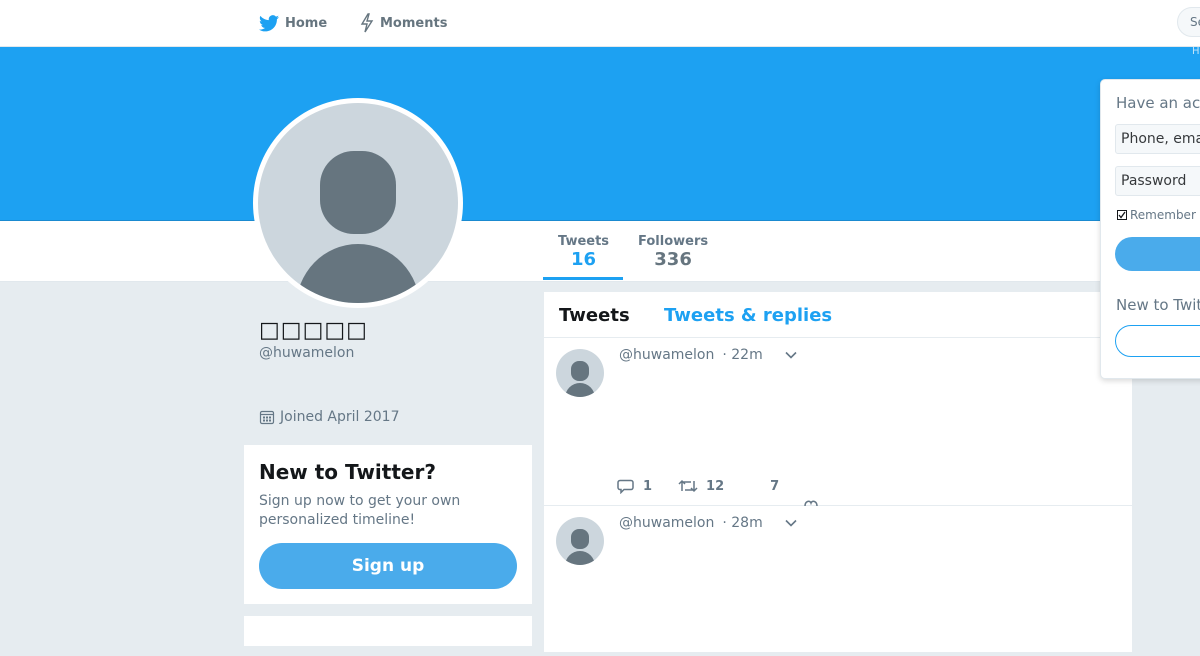 The width and height of the screenshot is (1200, 656). What do you see at coordinates (1158, 103) in the screenshot?
I see `login-title: Have an acc` at bounding box center [1158, 103].